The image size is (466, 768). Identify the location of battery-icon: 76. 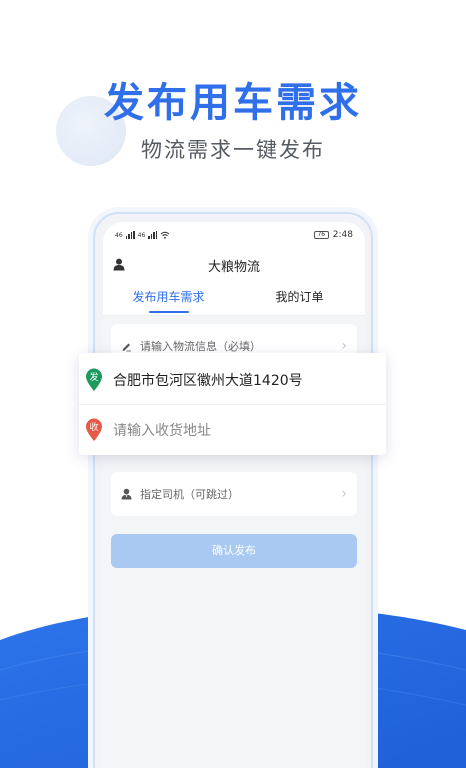
(321, 235).